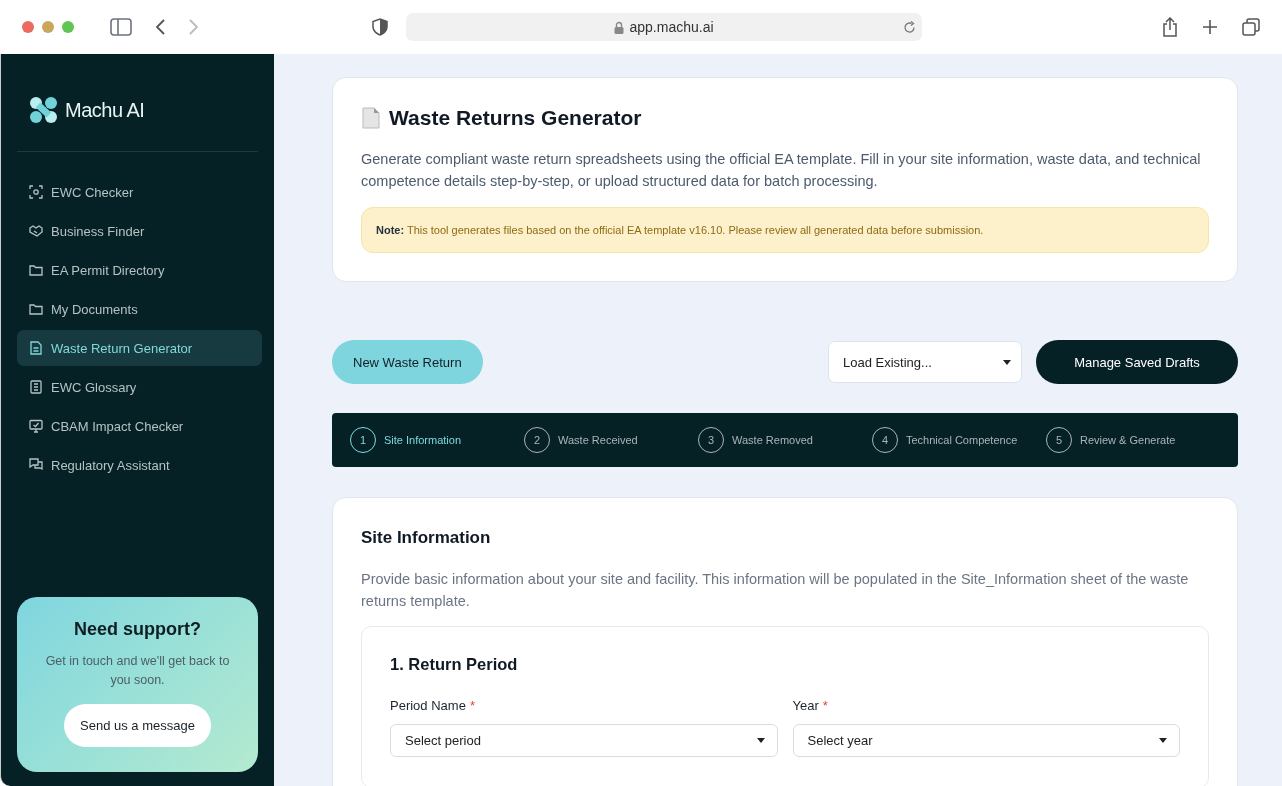 The height and width of the screenshot is (786, 1282). Describe the element at coordinates (584, 740) in the screenshot. I see `select-field: Select period` at that location.